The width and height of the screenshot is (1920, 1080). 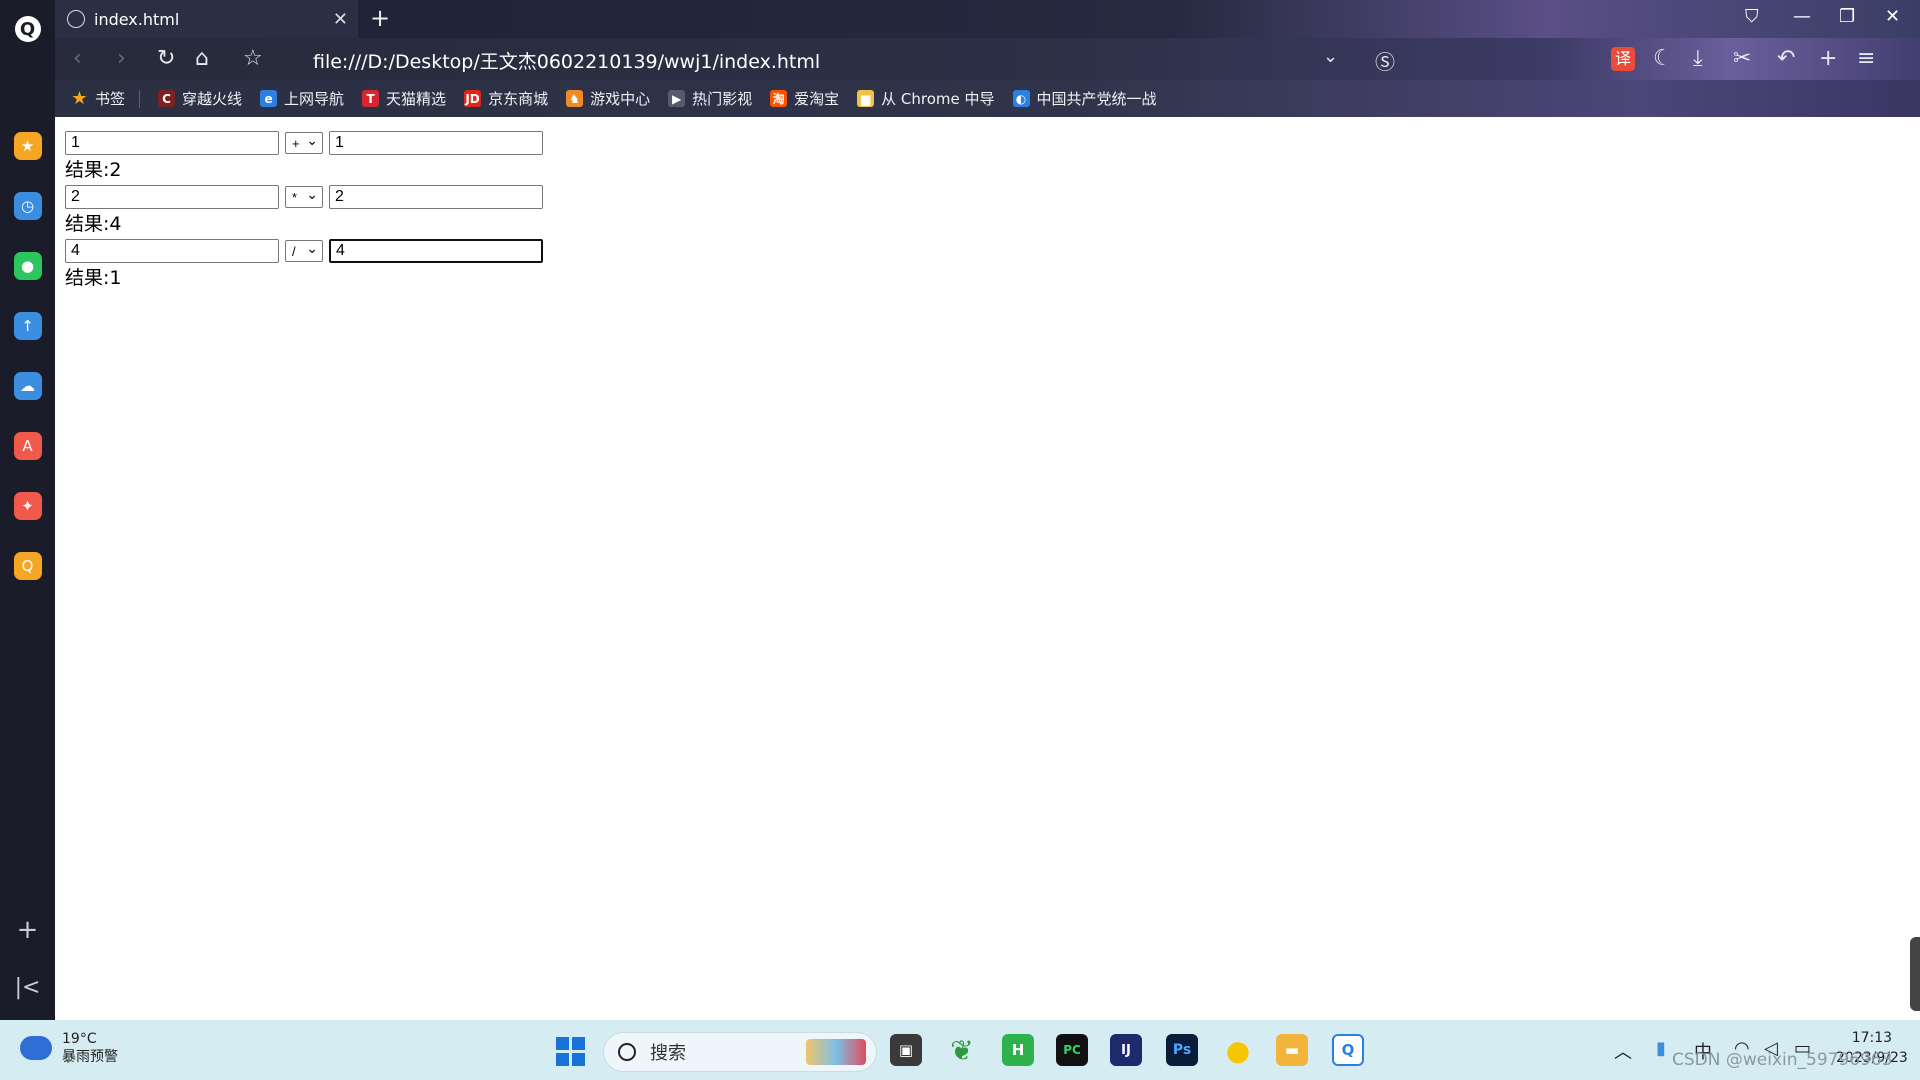 What do you see at coordinates (1742, 58) in the screenshot?
I see `screenshot-icon: ✂` at bounding box center [1742, 58].